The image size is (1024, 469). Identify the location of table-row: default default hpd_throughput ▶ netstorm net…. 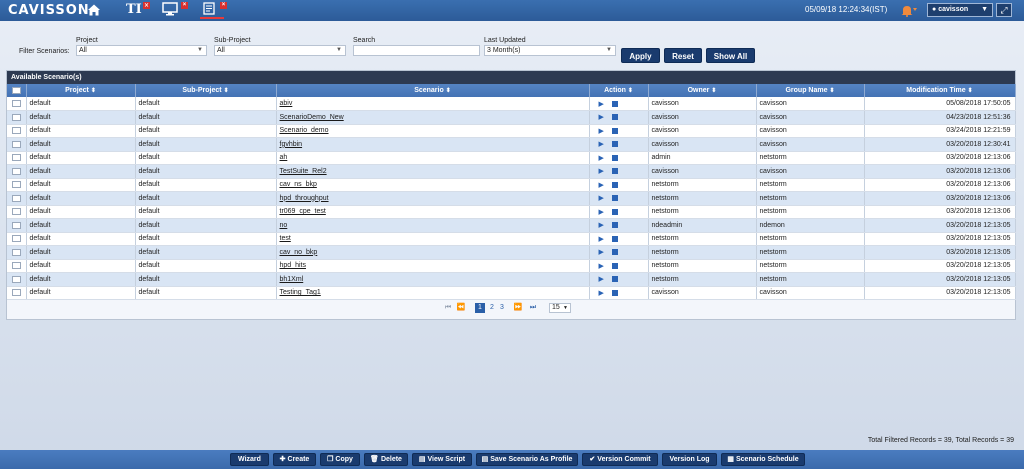
(511, 198).